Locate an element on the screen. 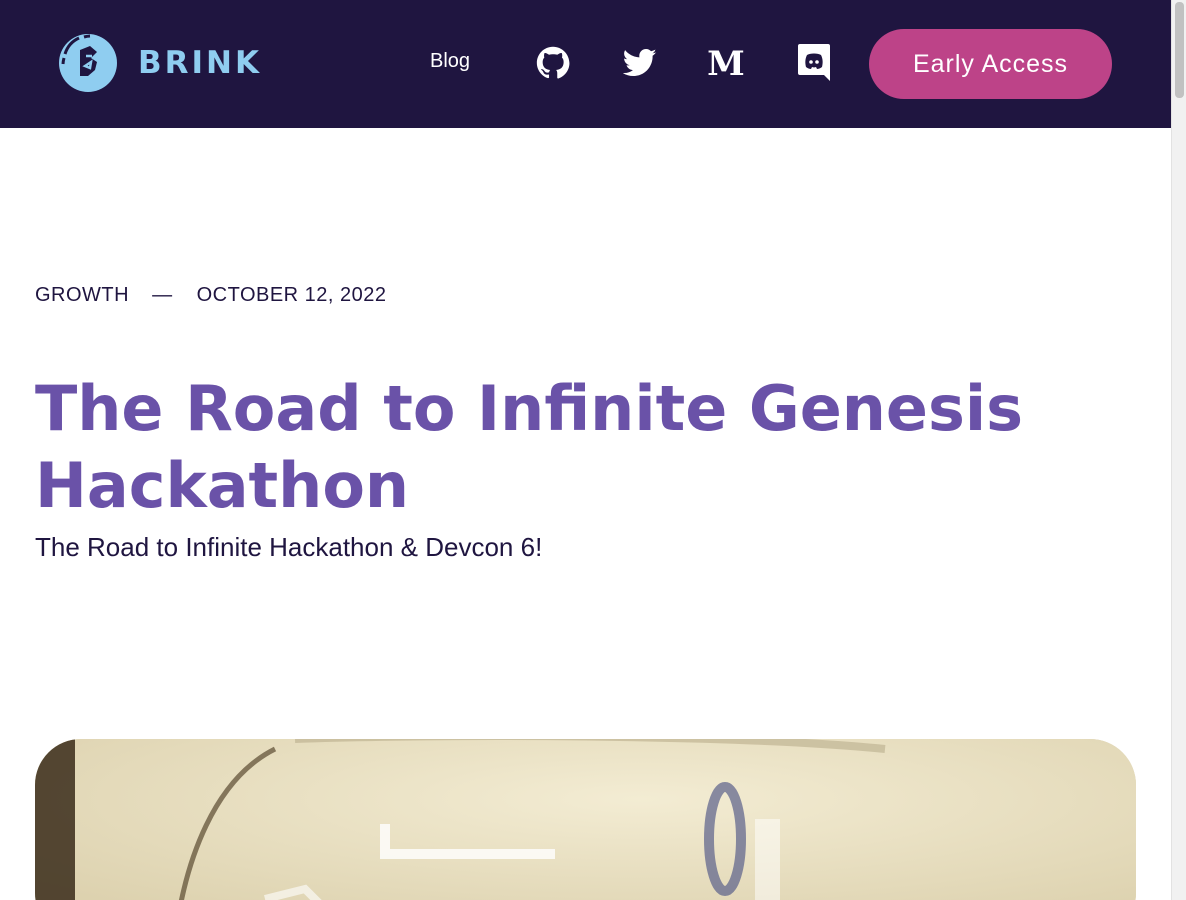 This screenshot has width=1186, height=900. article-title: The Road to Infinite Genesis Hackathon is located at coordinates (529, 447).